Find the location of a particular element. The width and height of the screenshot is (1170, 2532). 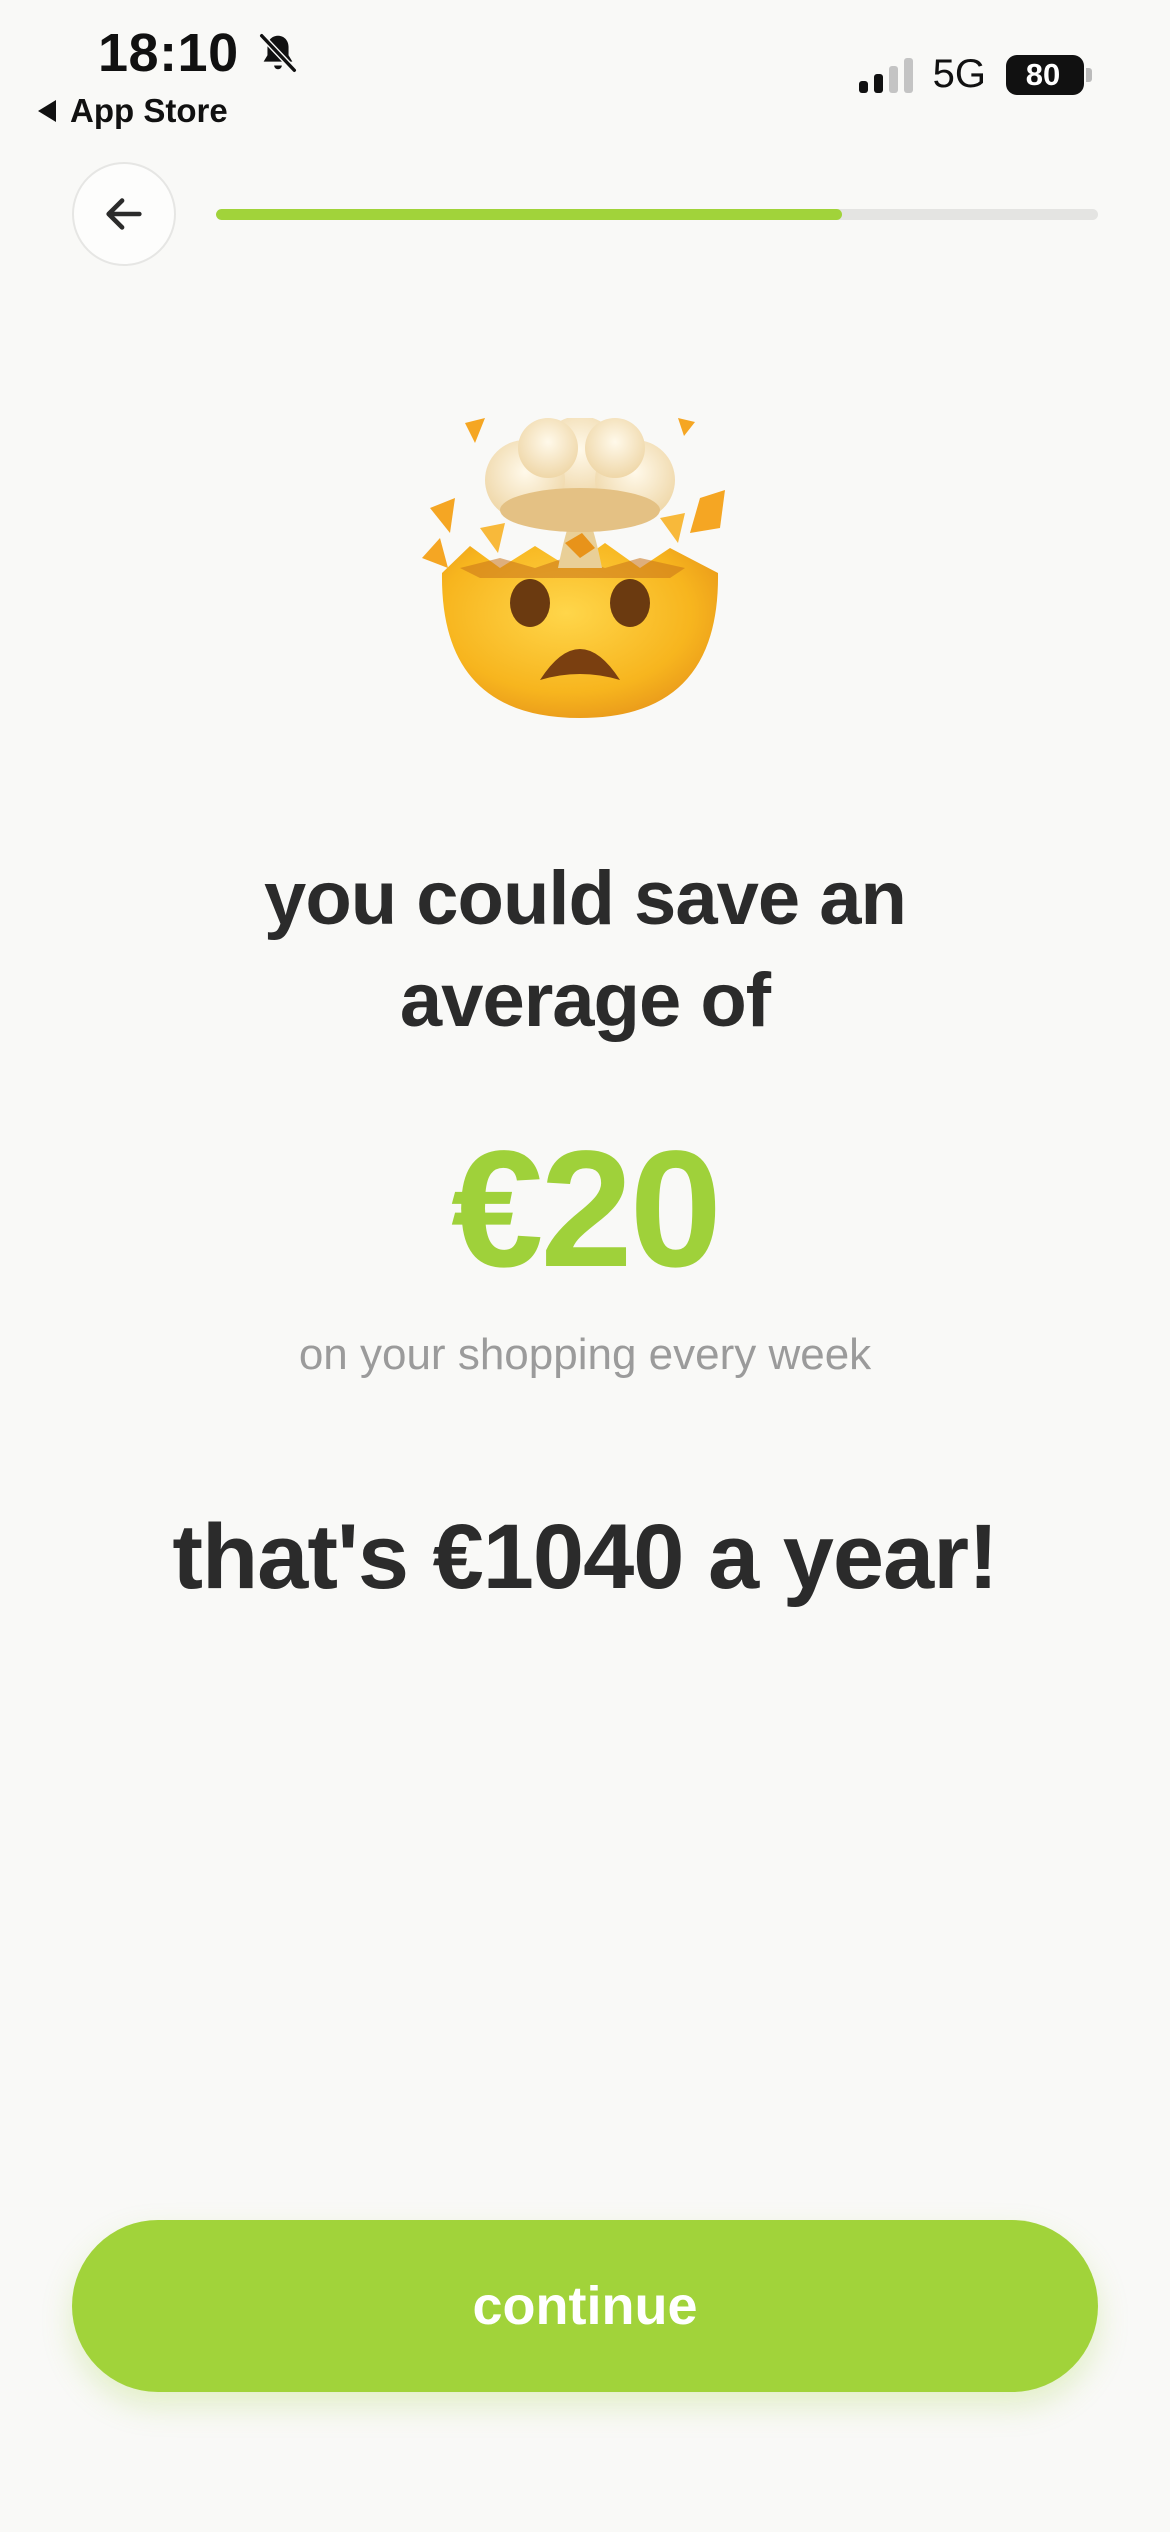

continue-button: continue is located at coordinates (585, 2306).